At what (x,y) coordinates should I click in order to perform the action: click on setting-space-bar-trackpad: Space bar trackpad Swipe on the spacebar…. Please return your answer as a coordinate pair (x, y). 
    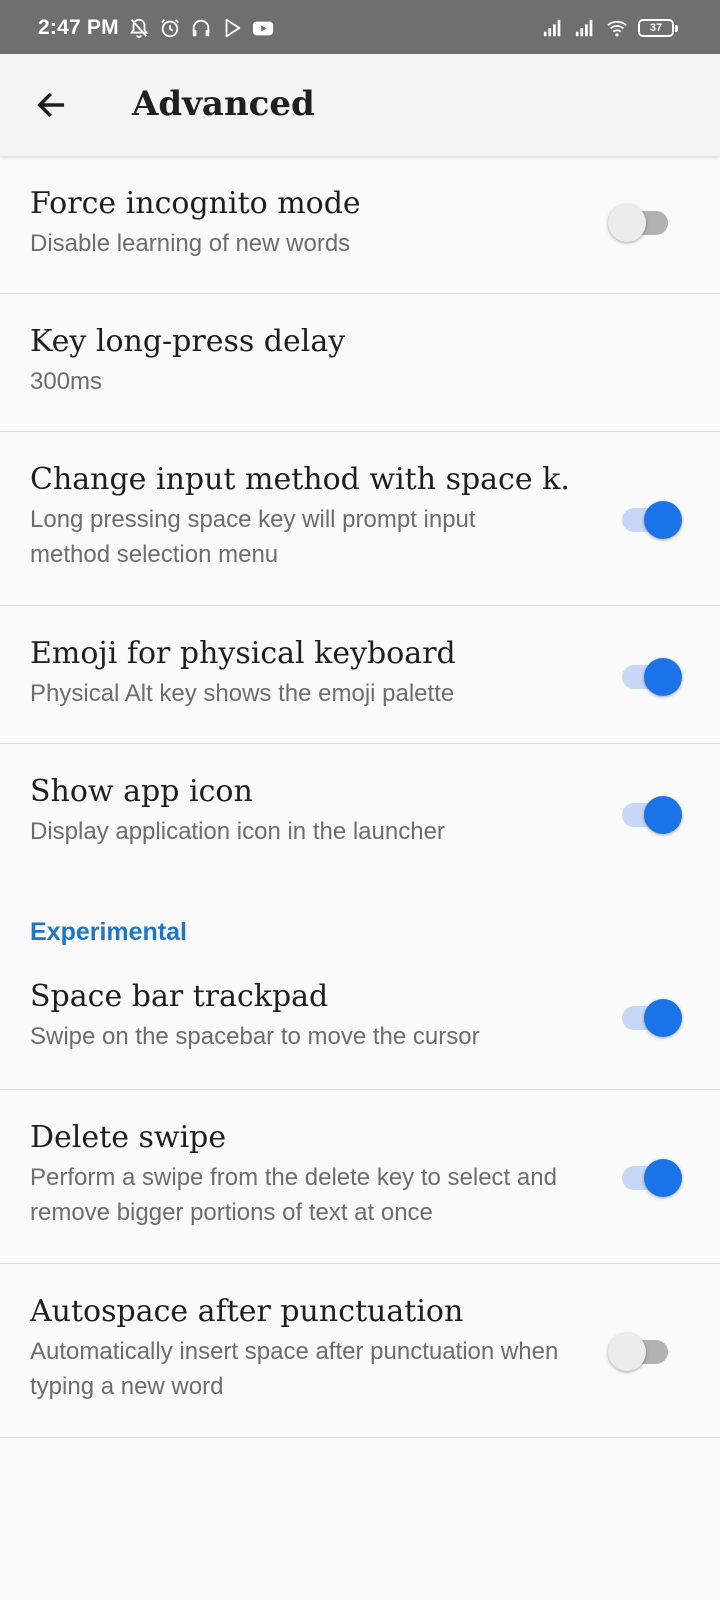
    Looking at the image, I should click on (360, 1021).